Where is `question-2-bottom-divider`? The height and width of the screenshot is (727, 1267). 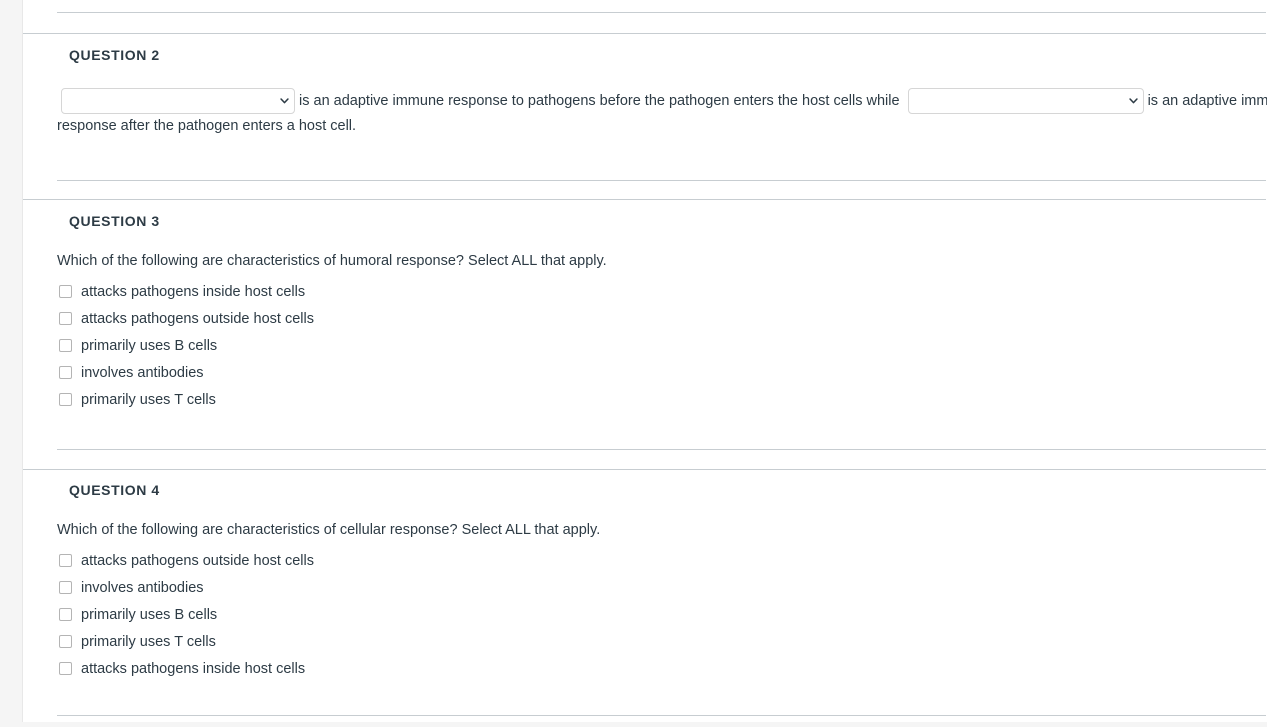 question-2-bottom-divider is located at coordinates (661, 180).